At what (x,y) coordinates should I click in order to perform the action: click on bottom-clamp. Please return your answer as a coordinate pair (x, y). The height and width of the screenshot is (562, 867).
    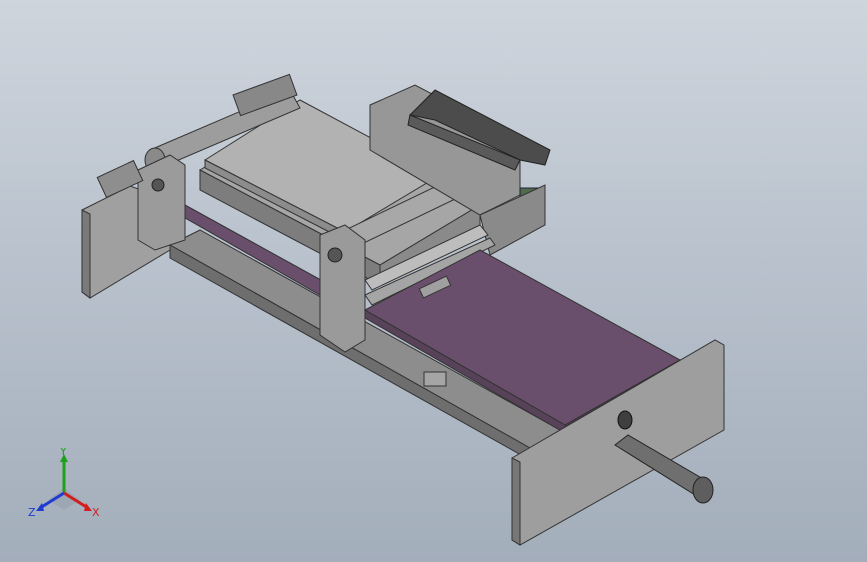
    Looking at the image, I should click on (435, 379).